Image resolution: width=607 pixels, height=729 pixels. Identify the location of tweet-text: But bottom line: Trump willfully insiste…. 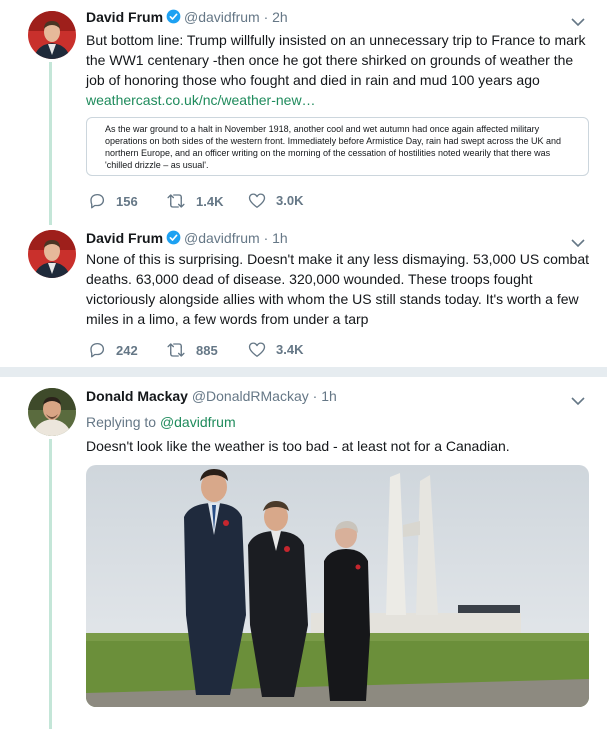
(338, 70).